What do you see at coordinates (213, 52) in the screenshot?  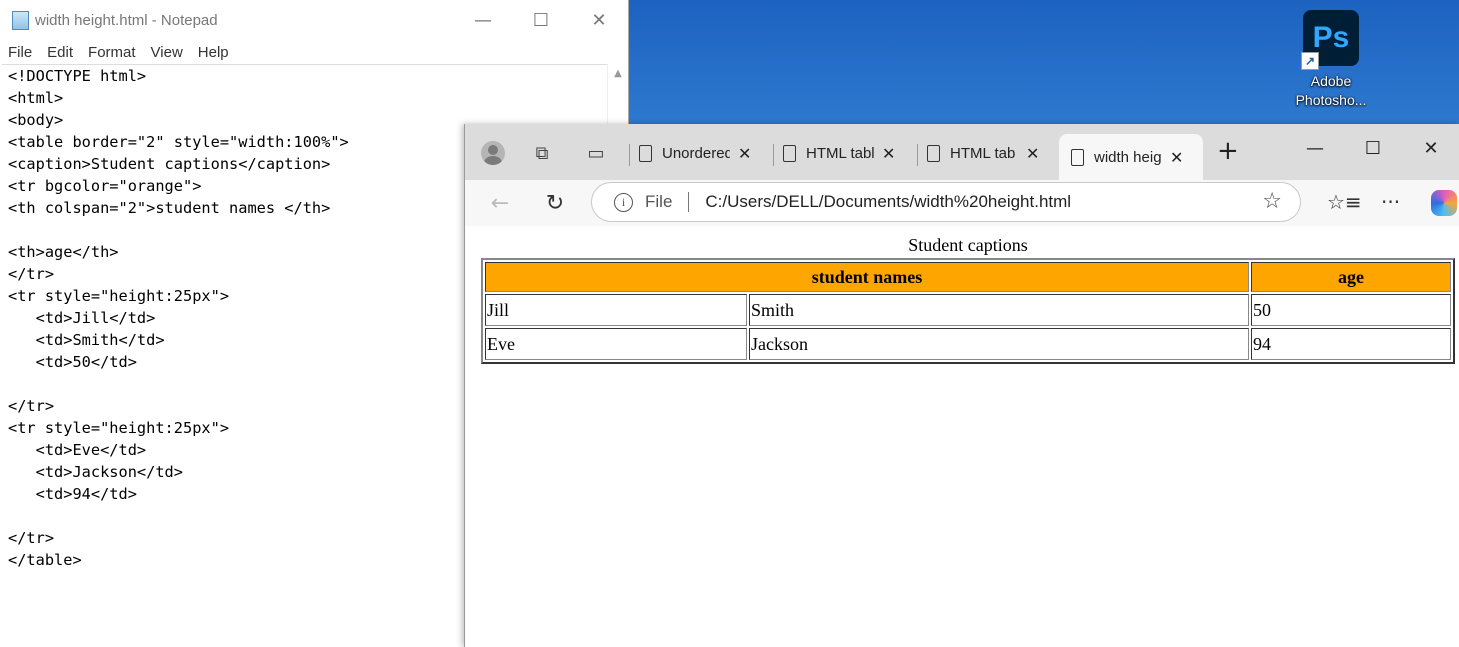 I see `menu-help: Help` at bounding box center [213, 52].